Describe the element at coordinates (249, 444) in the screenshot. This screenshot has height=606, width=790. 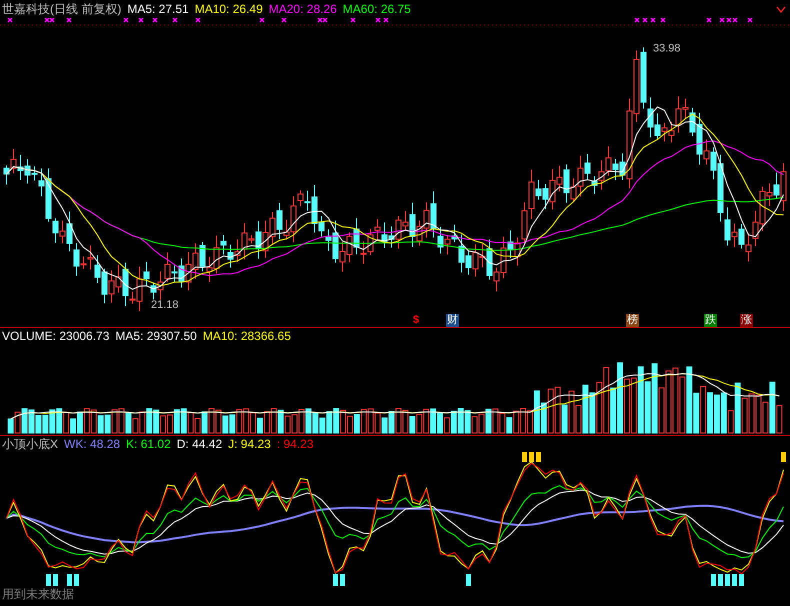
I see `indicator-value: J: 94.23` at that location.